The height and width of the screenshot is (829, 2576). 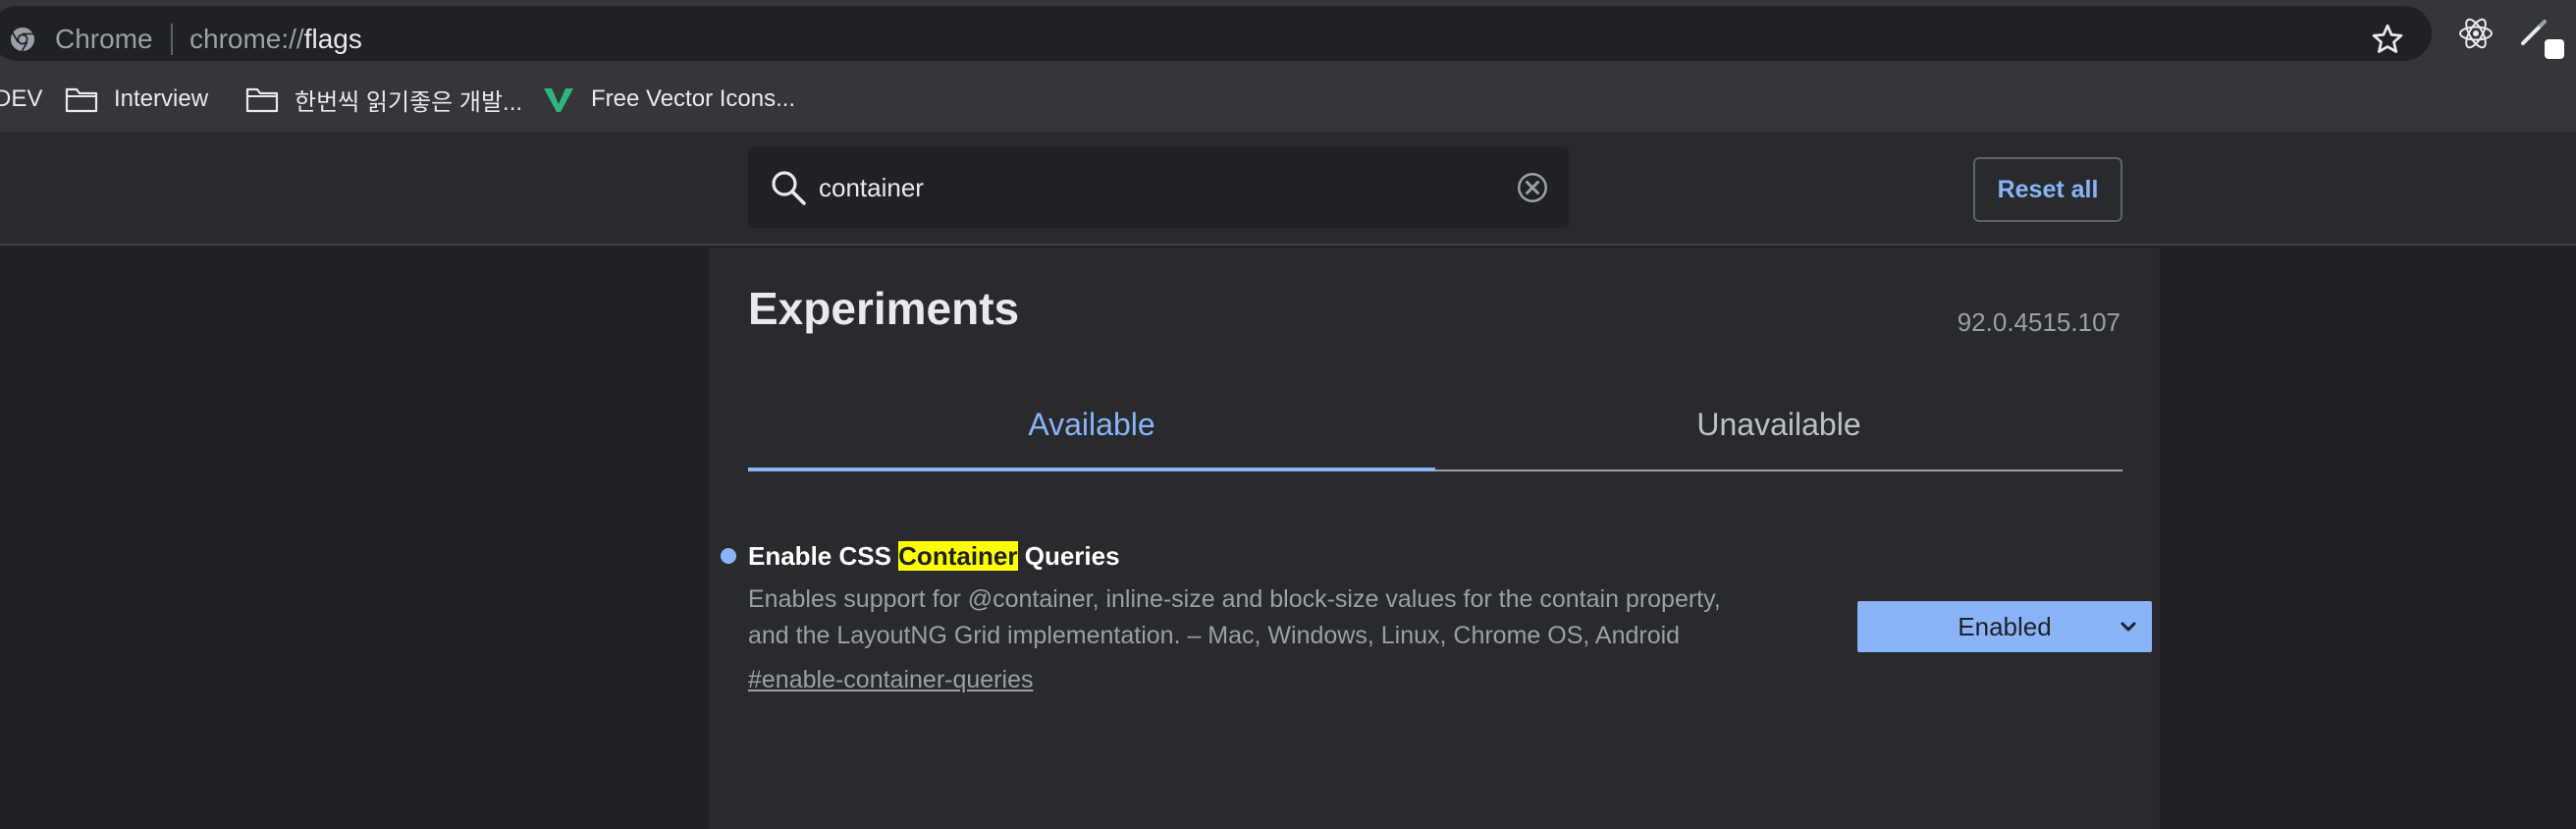 What do you see at coordinates (728, 556) in the screenshot?
I see `modified-indicator-dot` at bounding box center [728, 556].